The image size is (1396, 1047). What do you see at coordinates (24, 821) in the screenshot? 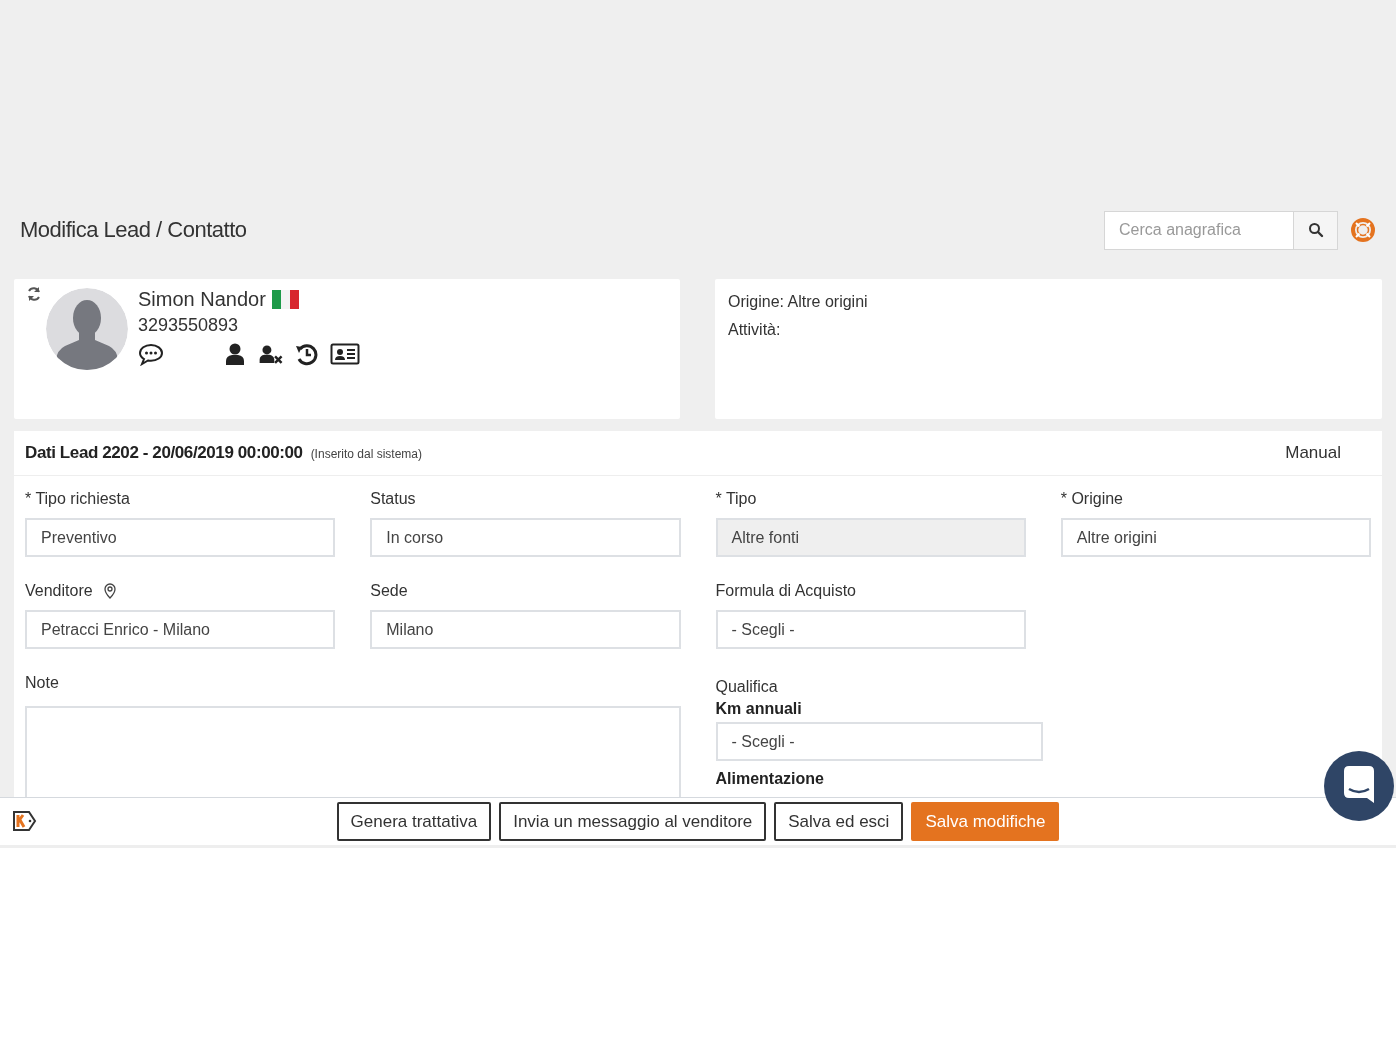
I see `logo-icon` at bounding box center [24, 821].